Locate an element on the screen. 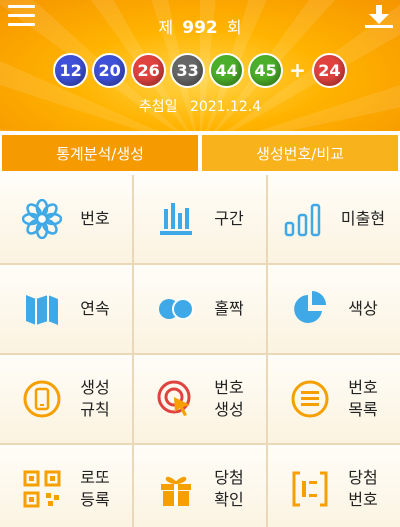 The width and height of the screenshot is (400, 527). bar-chart-icon is located at coordinates (176, 219).